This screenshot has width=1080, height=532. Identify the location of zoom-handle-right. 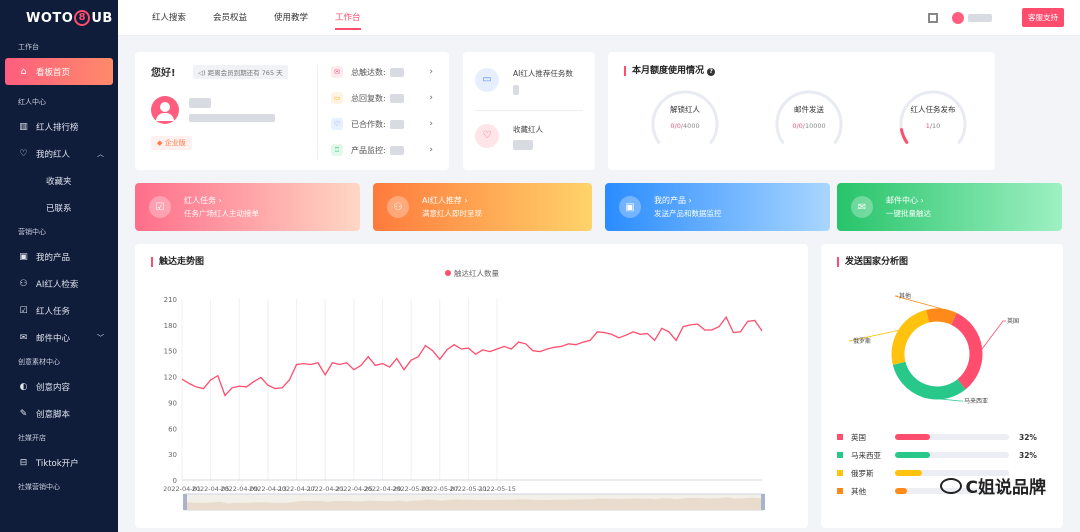
(763, 502).